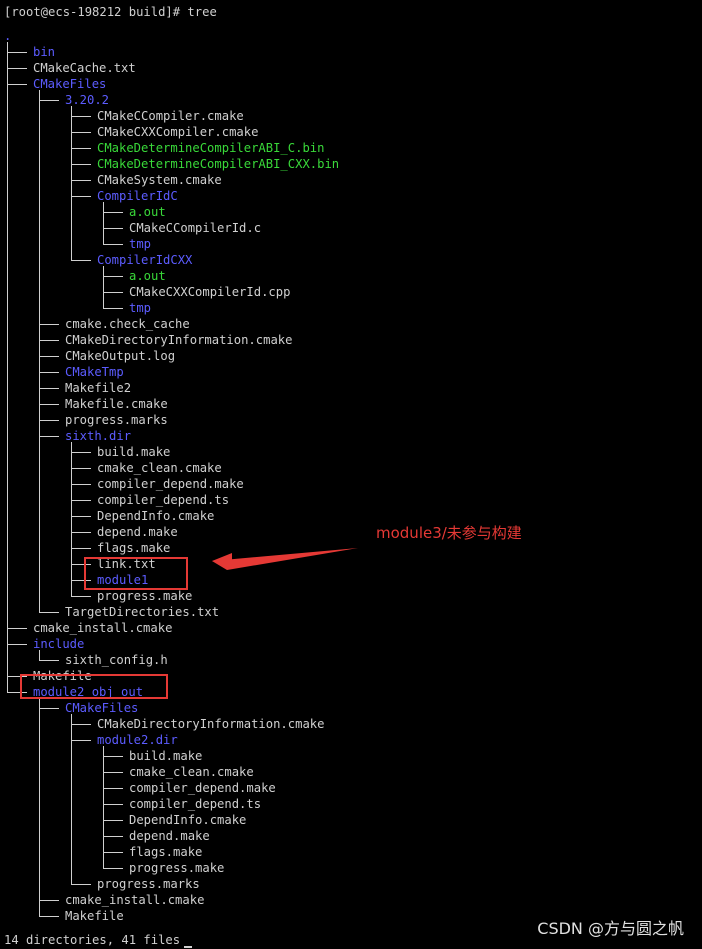 The image size is (702, 949). What do you see at coordinates (211, 148) in the screenshot?
I see `tree-file-entry: CMakeDetermineCompilerABI_C.bin` at bounding box center [211, 148].